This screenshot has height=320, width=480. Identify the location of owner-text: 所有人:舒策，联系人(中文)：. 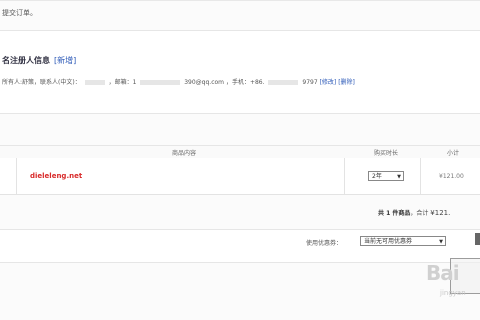
(41, 82).